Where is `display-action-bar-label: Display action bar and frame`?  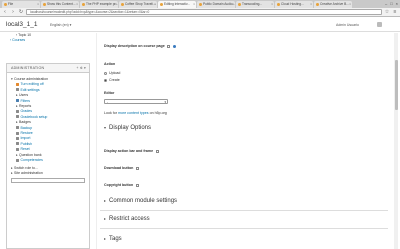 display-action-bar-label: Display action bar and frame is located at coordinates (131, 151).